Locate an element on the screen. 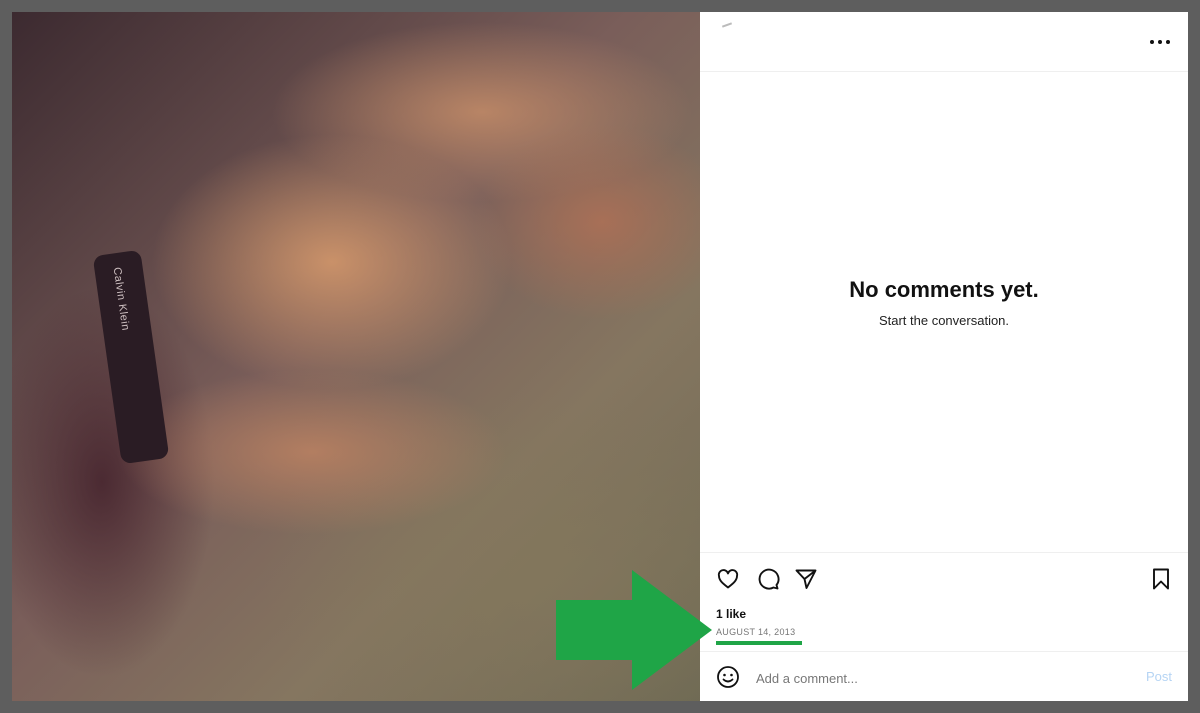  bookmark-icon is located at coordinates (1161, 579).